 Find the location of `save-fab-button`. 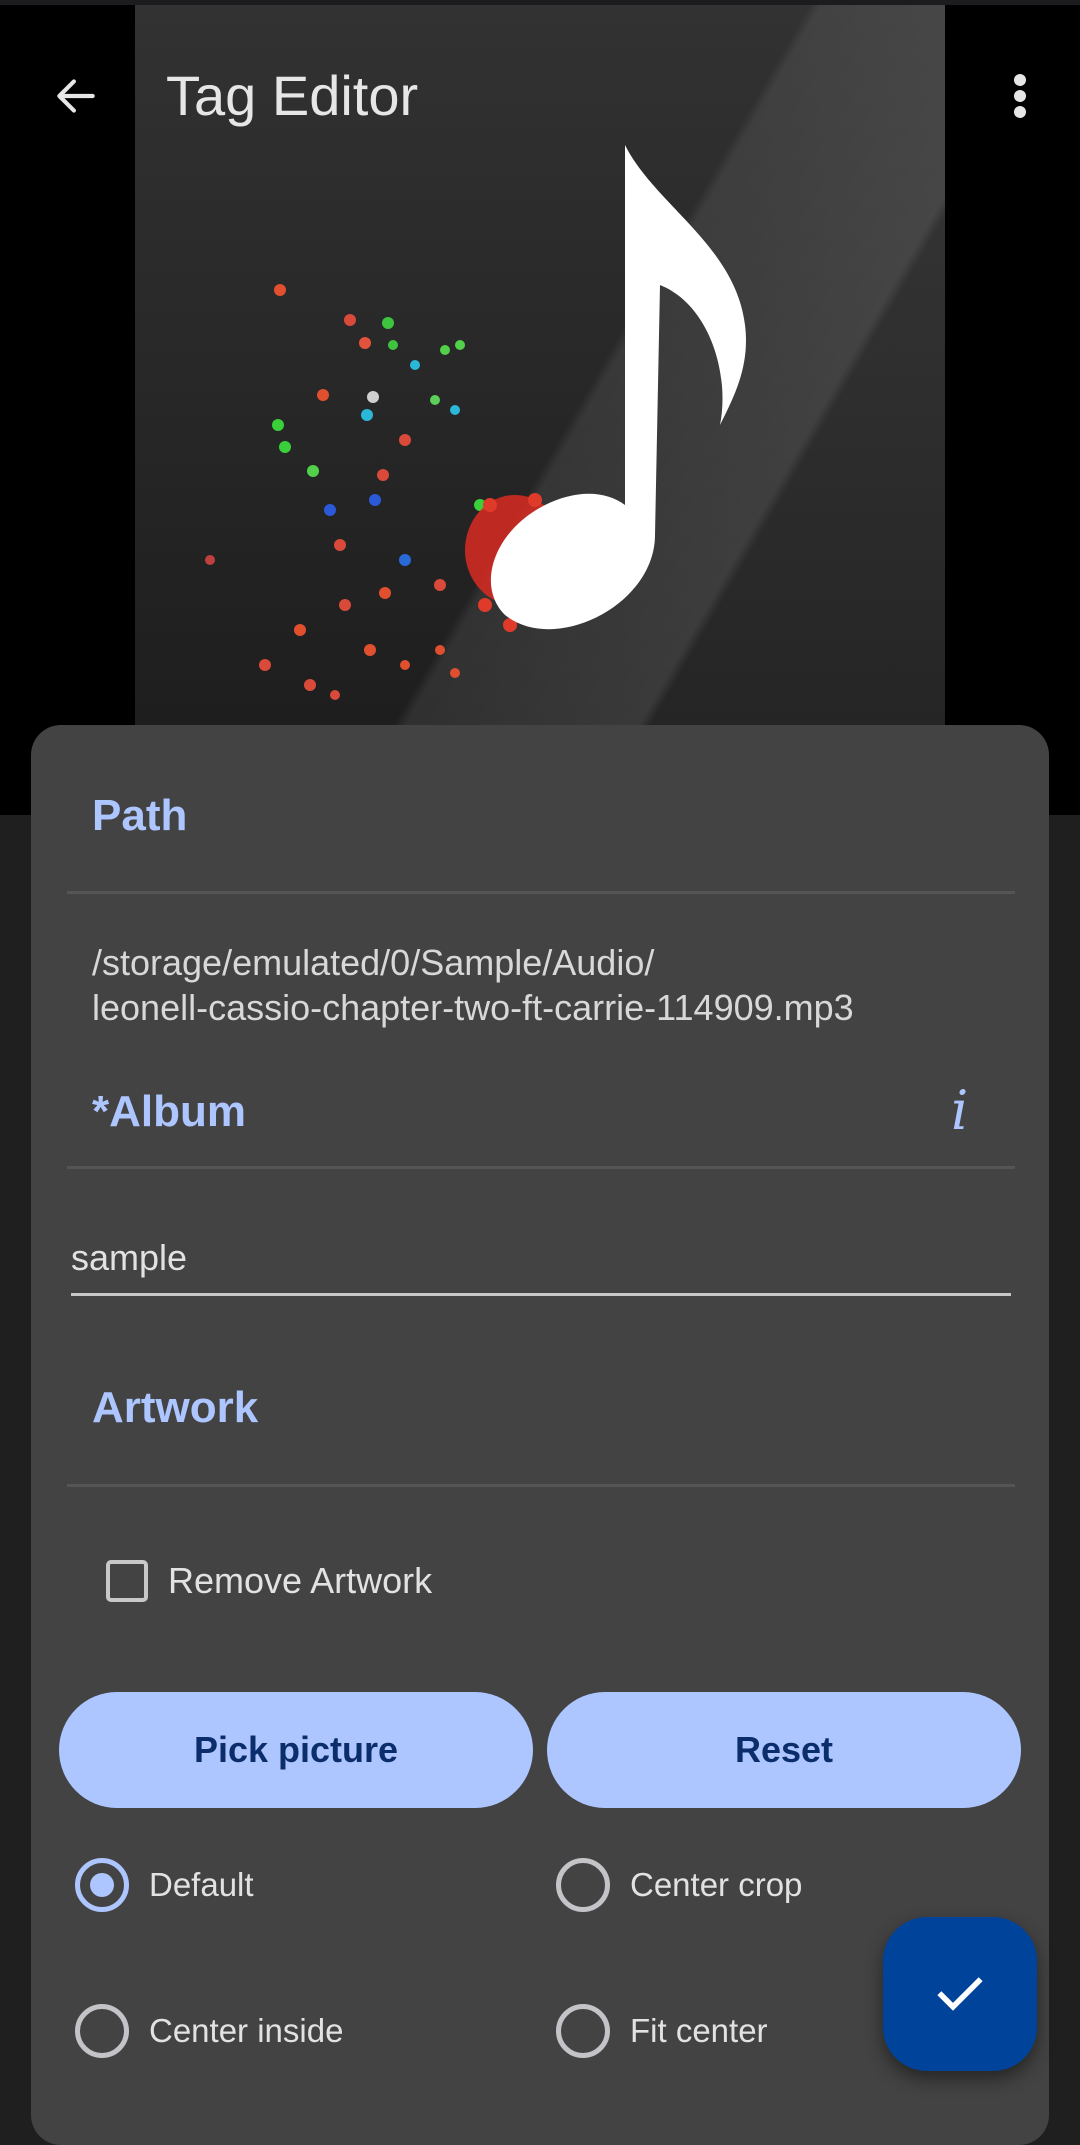

save-fab-button is located at coordinates (960, 1994).